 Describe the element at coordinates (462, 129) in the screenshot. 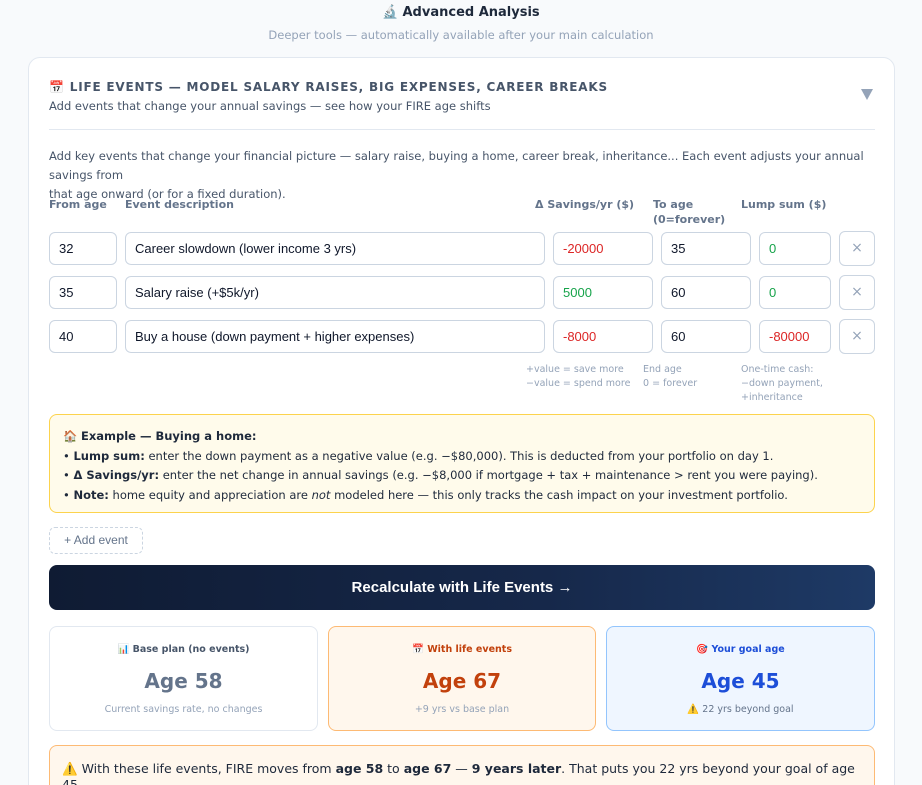

I see `divider` at that location.